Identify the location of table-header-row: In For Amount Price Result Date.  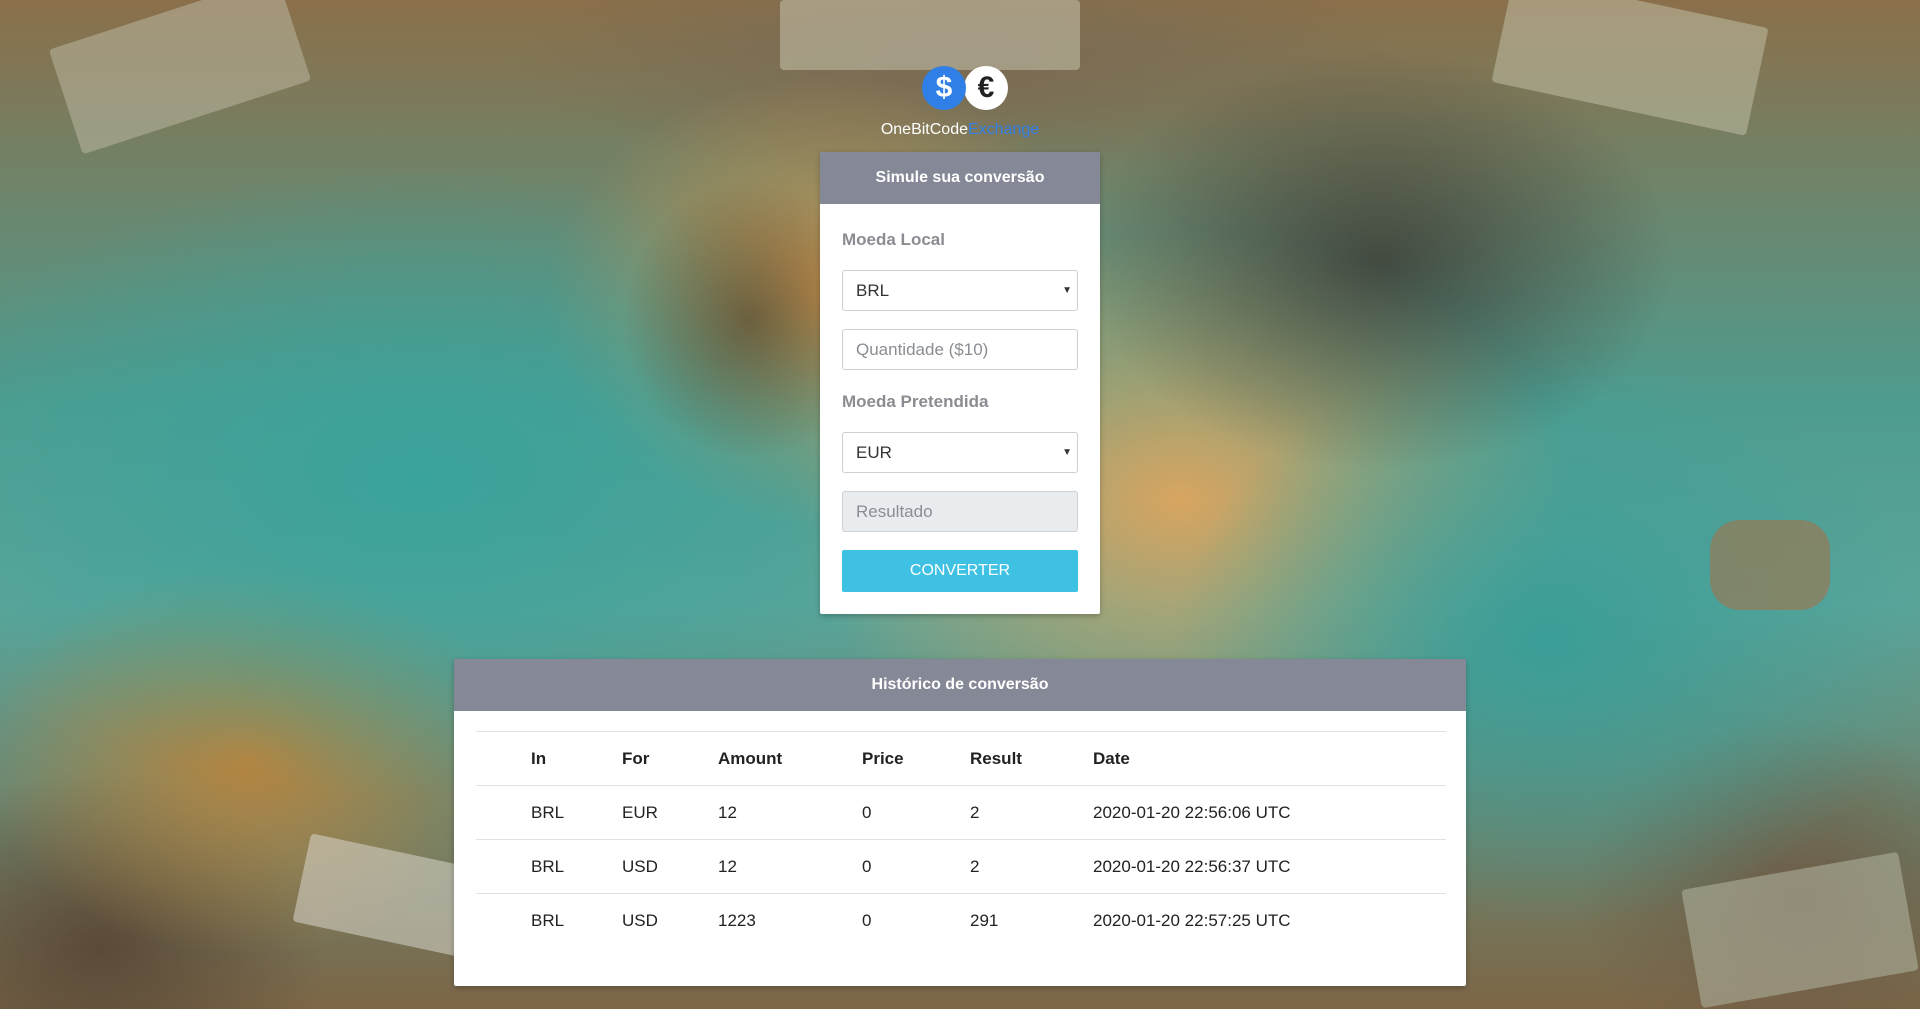
(961, 759).